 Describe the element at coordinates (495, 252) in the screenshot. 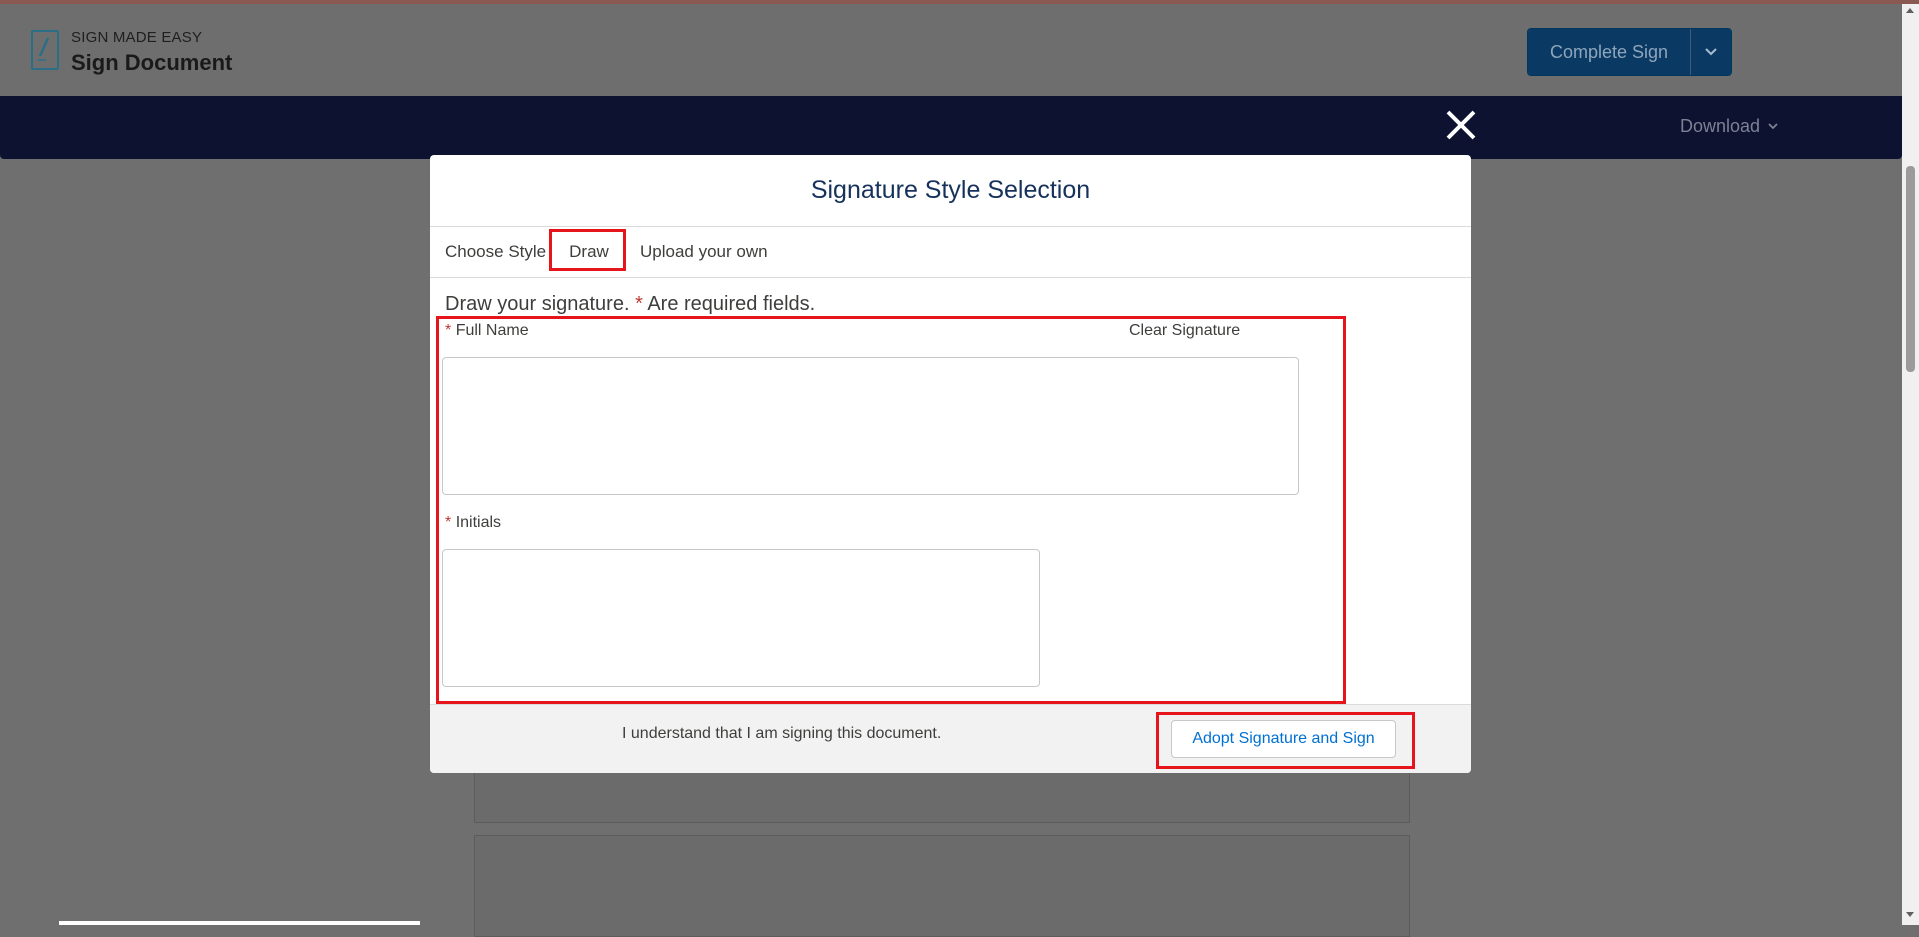

I see `tab-choose-style: Choose Style` at that location.